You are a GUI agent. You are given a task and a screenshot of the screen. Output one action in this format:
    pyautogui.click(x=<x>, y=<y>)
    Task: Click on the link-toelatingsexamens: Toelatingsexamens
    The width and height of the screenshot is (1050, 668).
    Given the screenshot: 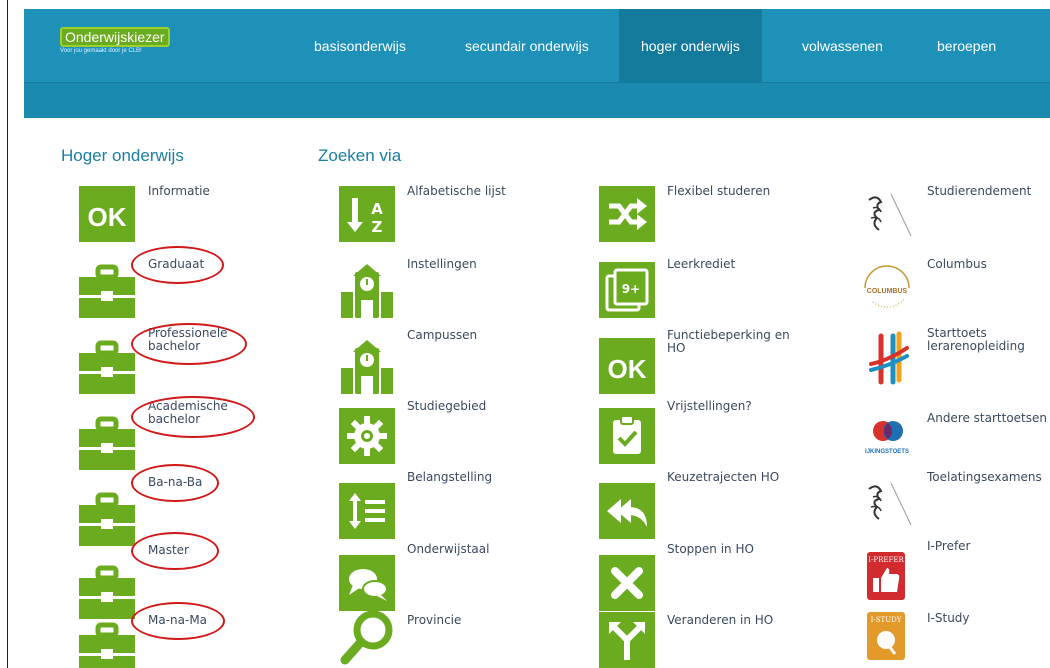 What is the action you would take?
    pyautogui.click(x=984, y=477)
    